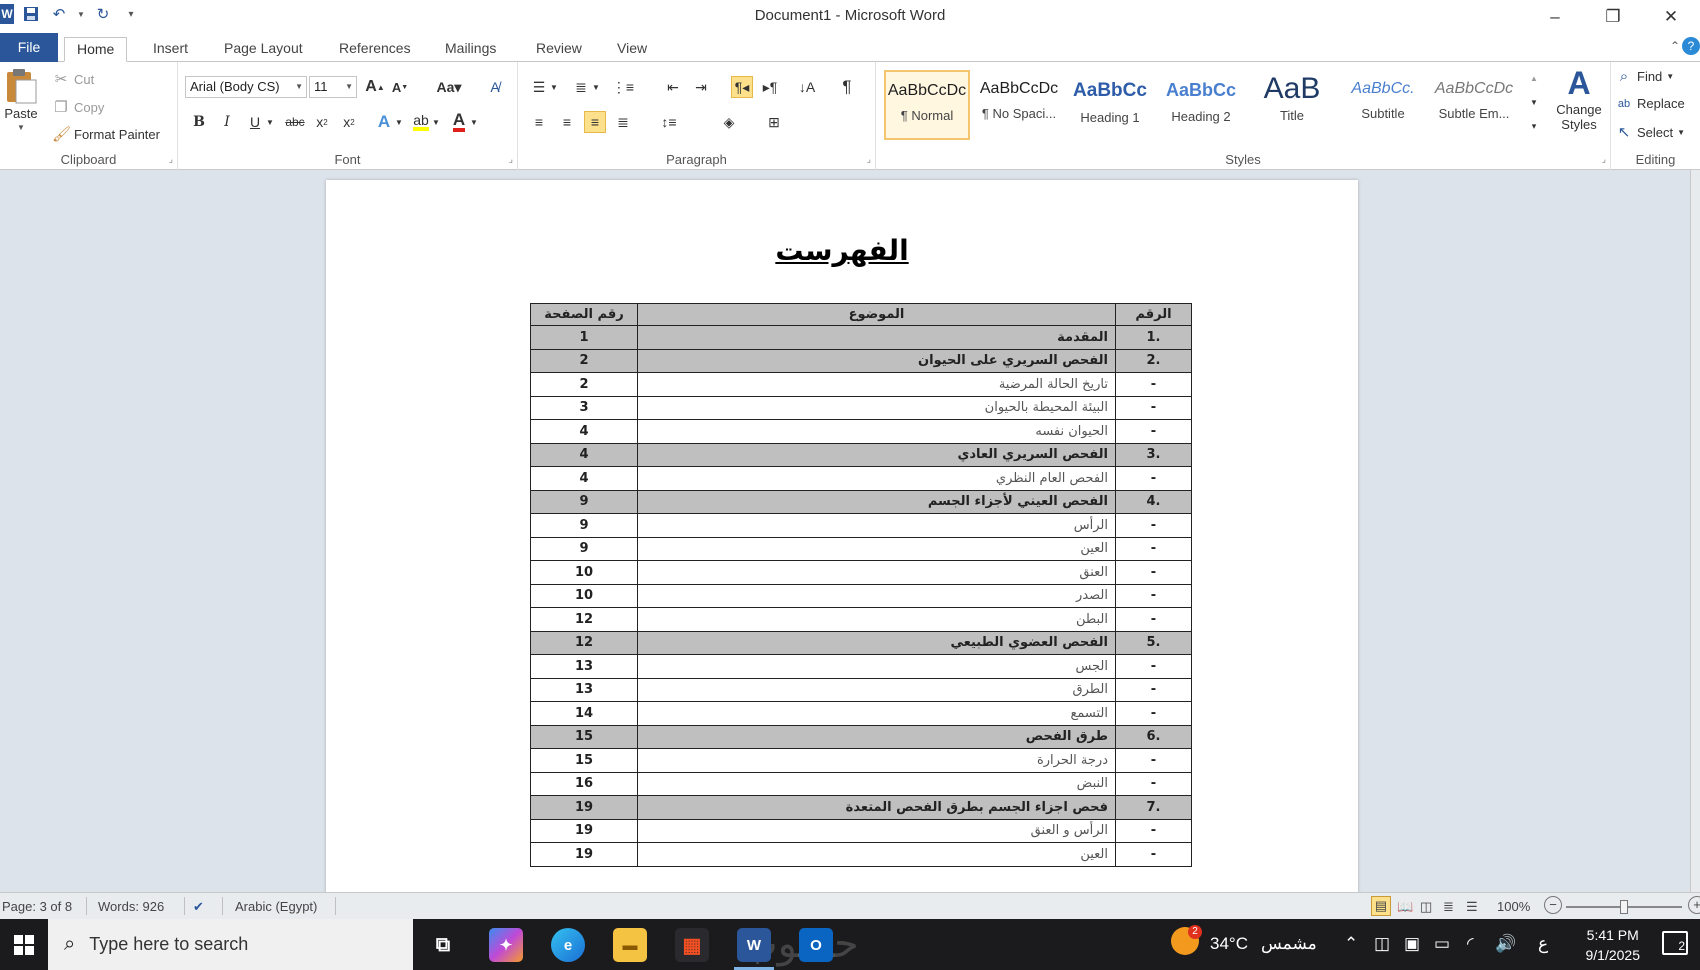 The height and width of the screenshot is (970, 1700). What do you see at coordinates (1675, 943) in the screenshot?
I see `notifications-icon: 2` at bounding box center [1675, 943].